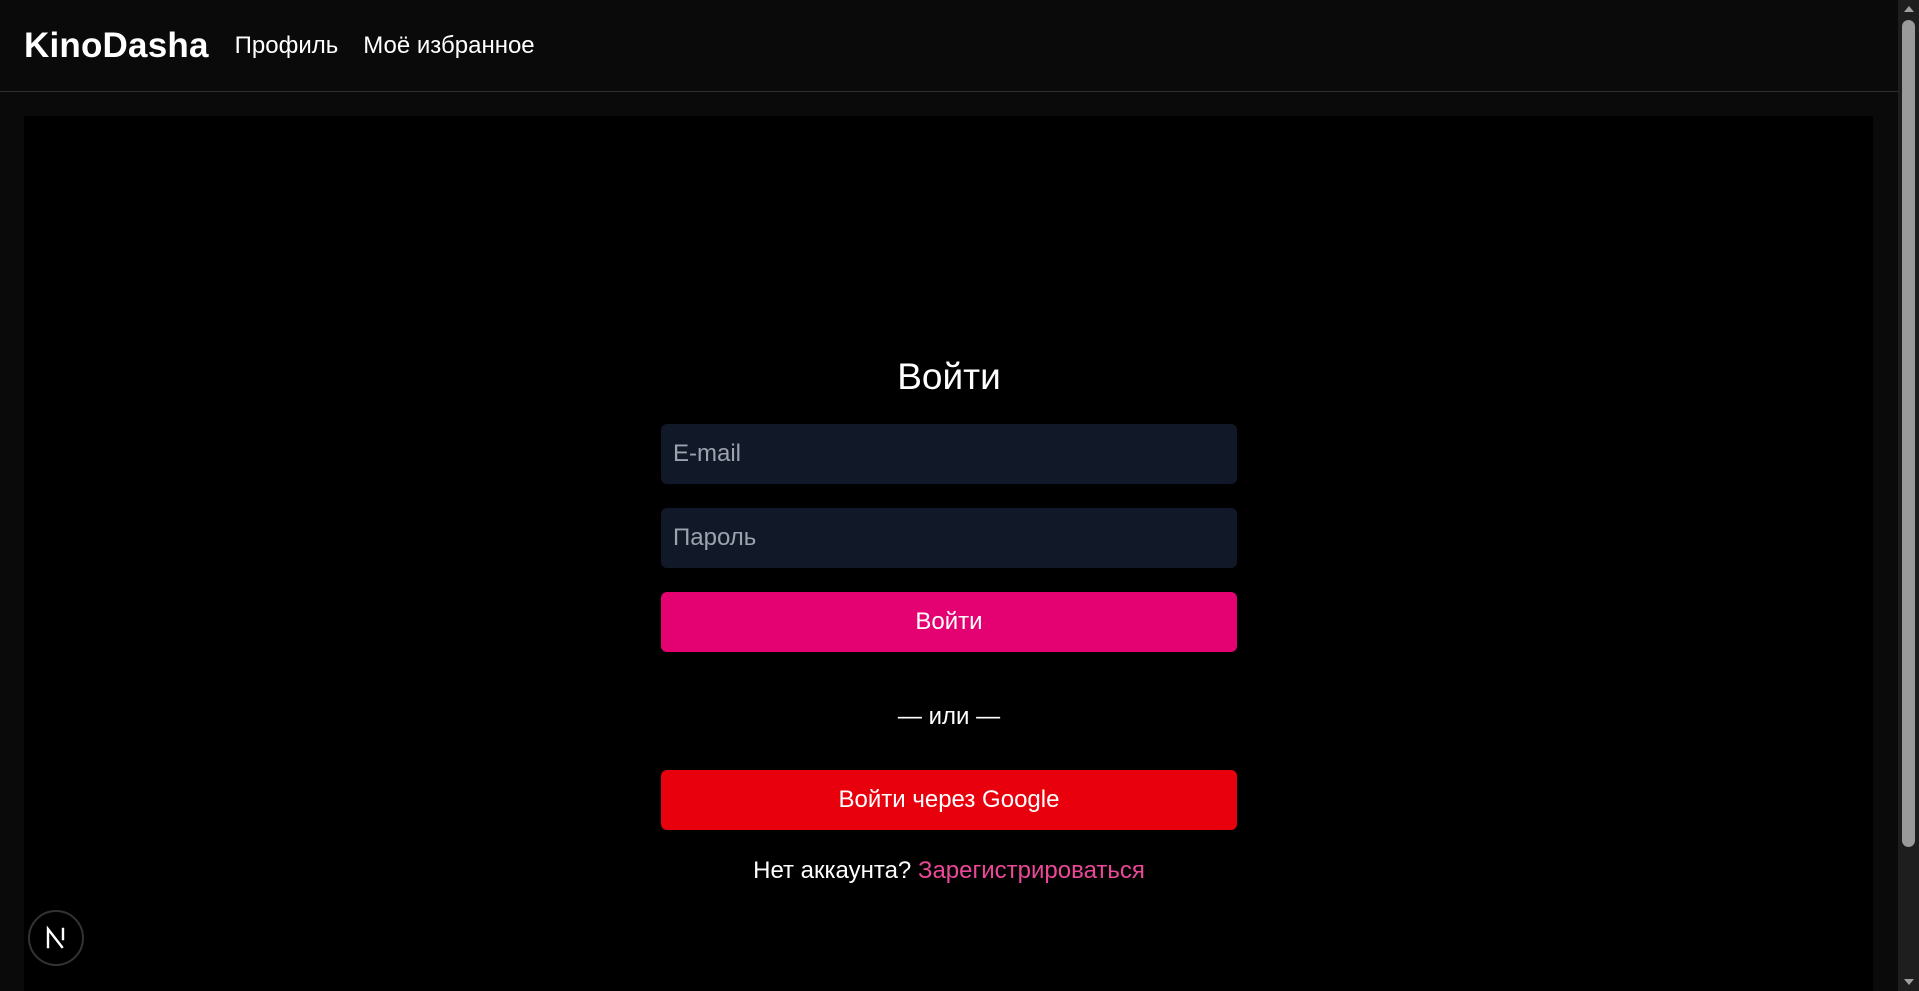 The width and height of the screenshot is (1919, 991). What do you see at coordinates (949, 538) in the screenshot?
I see `password-input` at bounding box center [949, 538].